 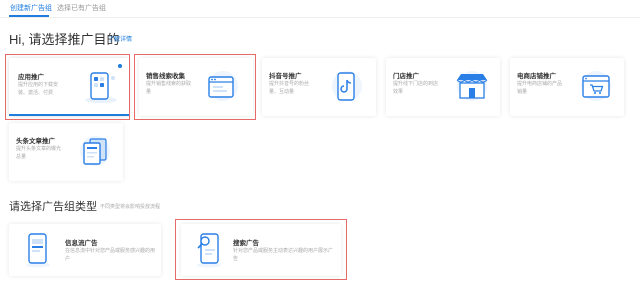 What do you see at coordinates (406, 76) in the screenshot?
I see `card-title: 门店推广` at bounding box center [406, 76].